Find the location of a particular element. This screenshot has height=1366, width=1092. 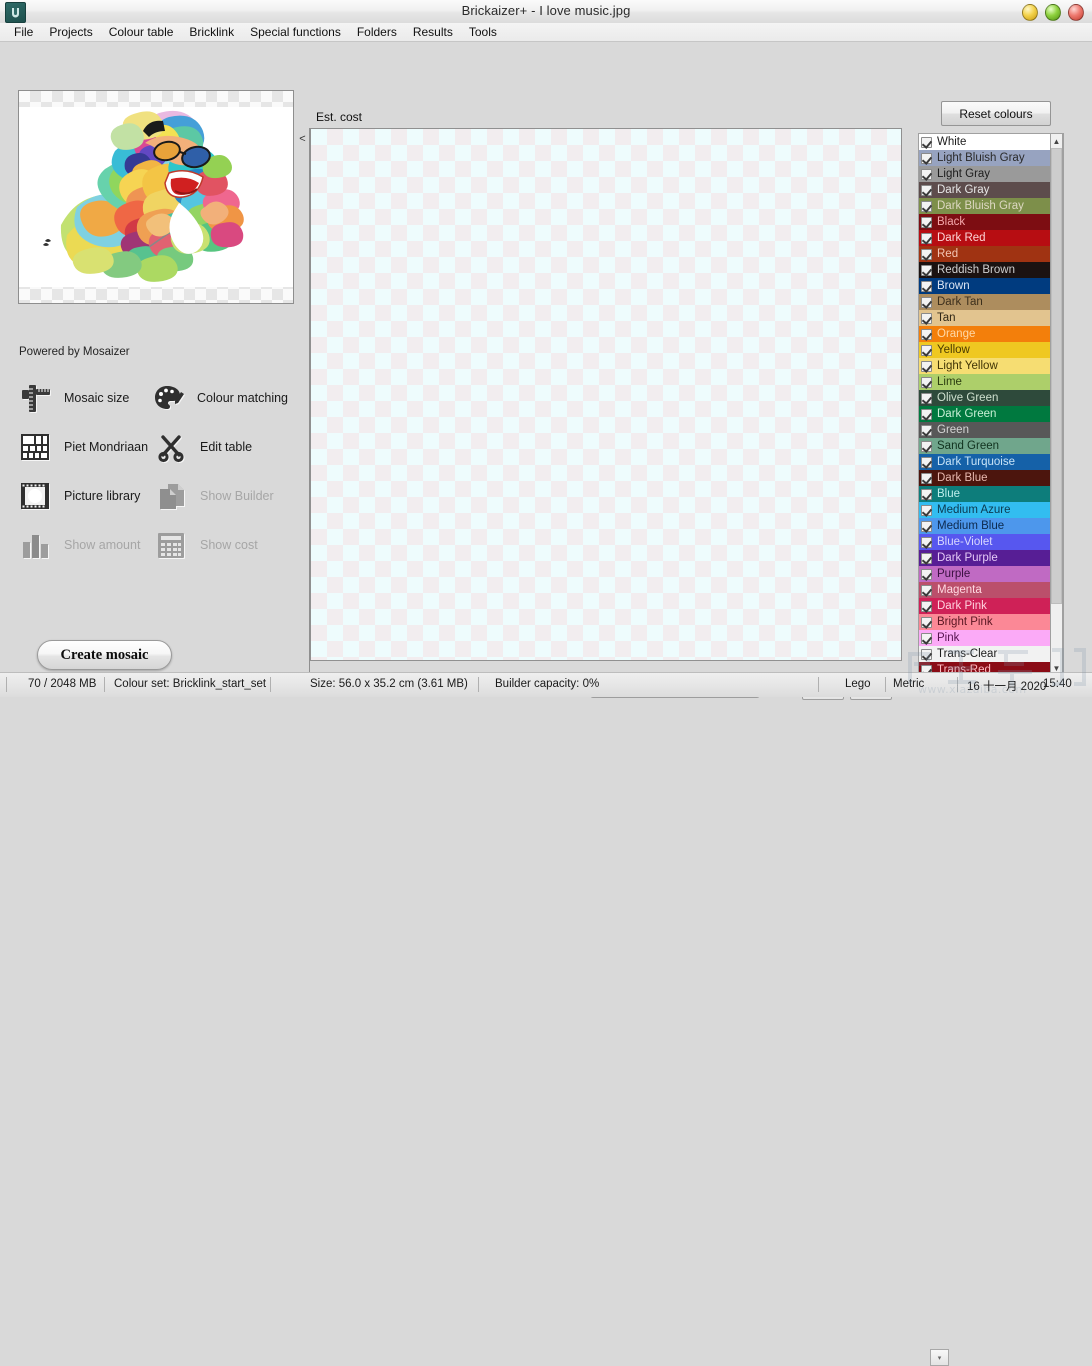

colour-row: Lime is located at coordinates (991, 382).